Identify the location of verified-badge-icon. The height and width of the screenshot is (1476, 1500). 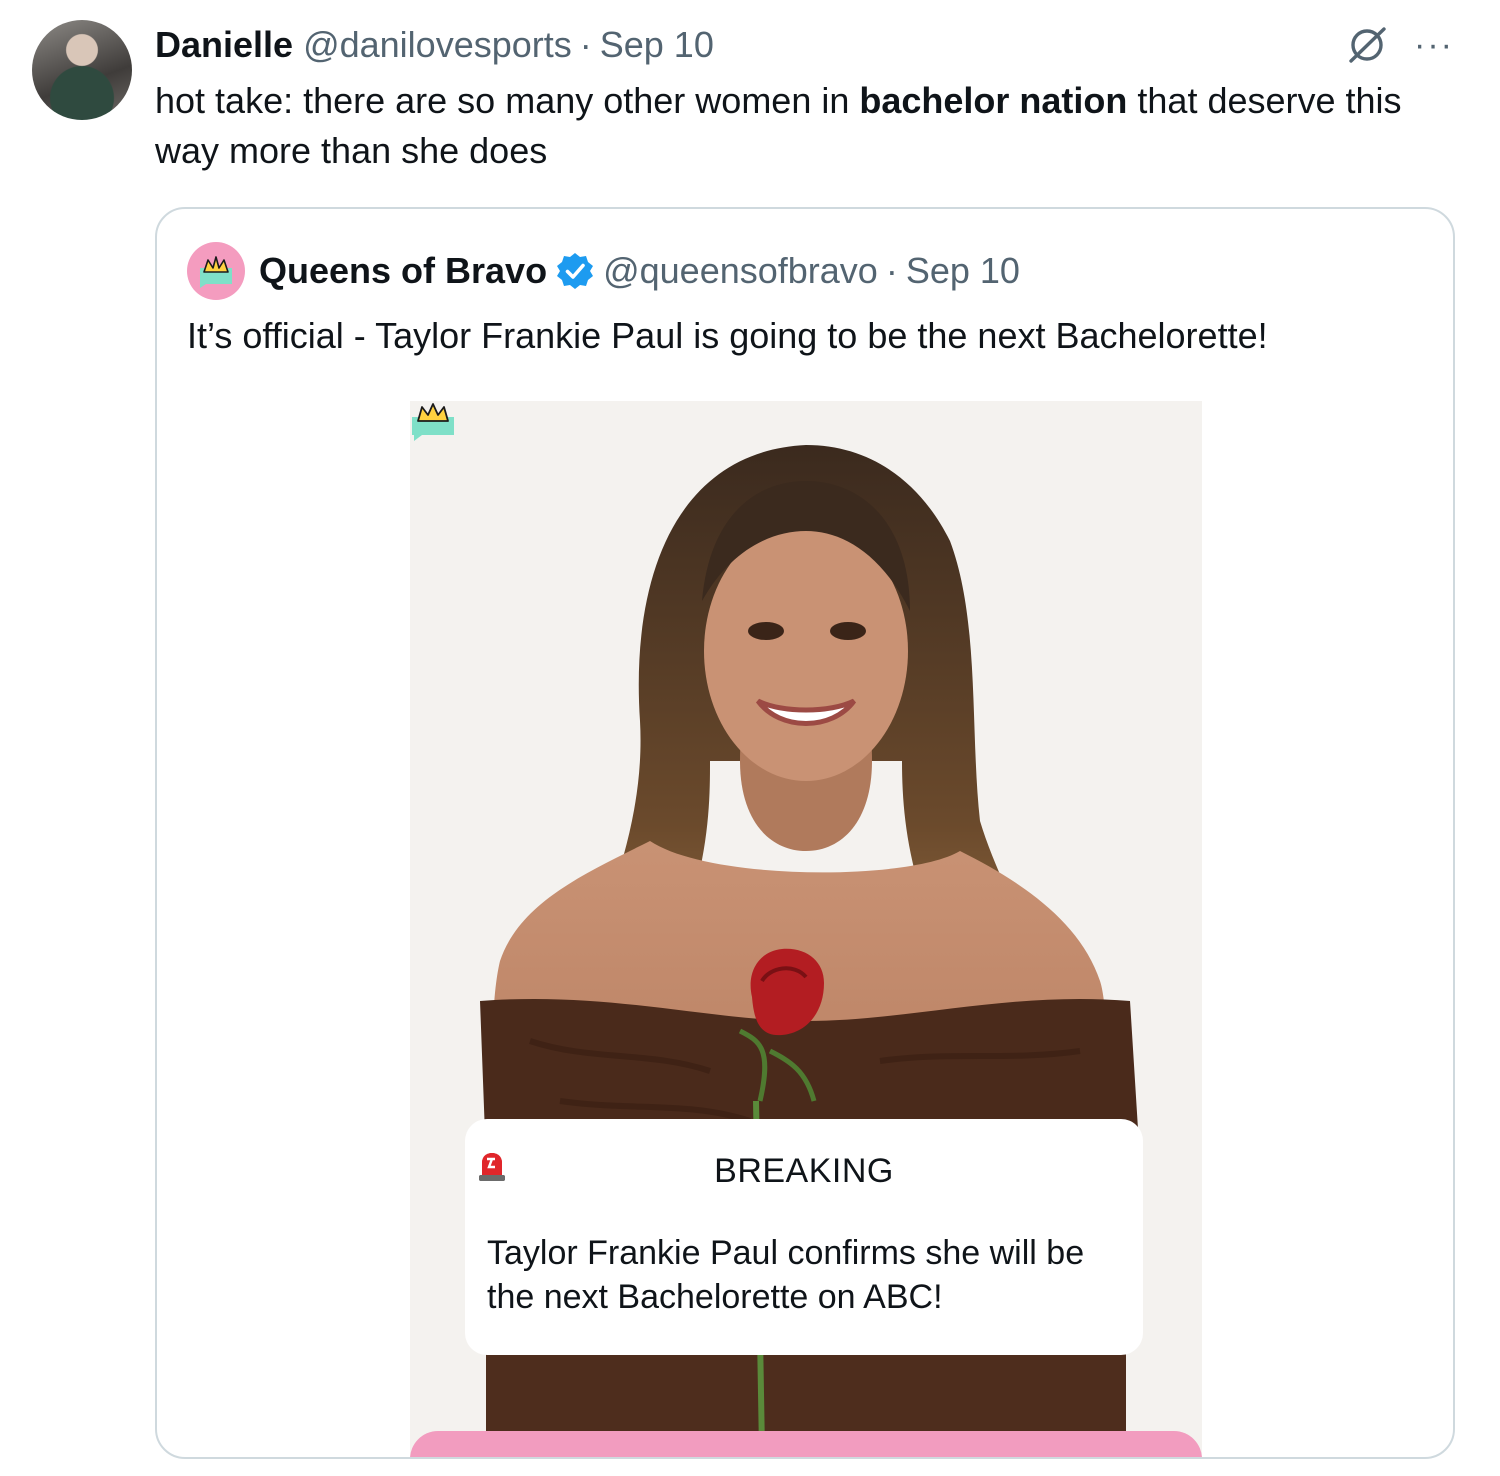
(575, 271).